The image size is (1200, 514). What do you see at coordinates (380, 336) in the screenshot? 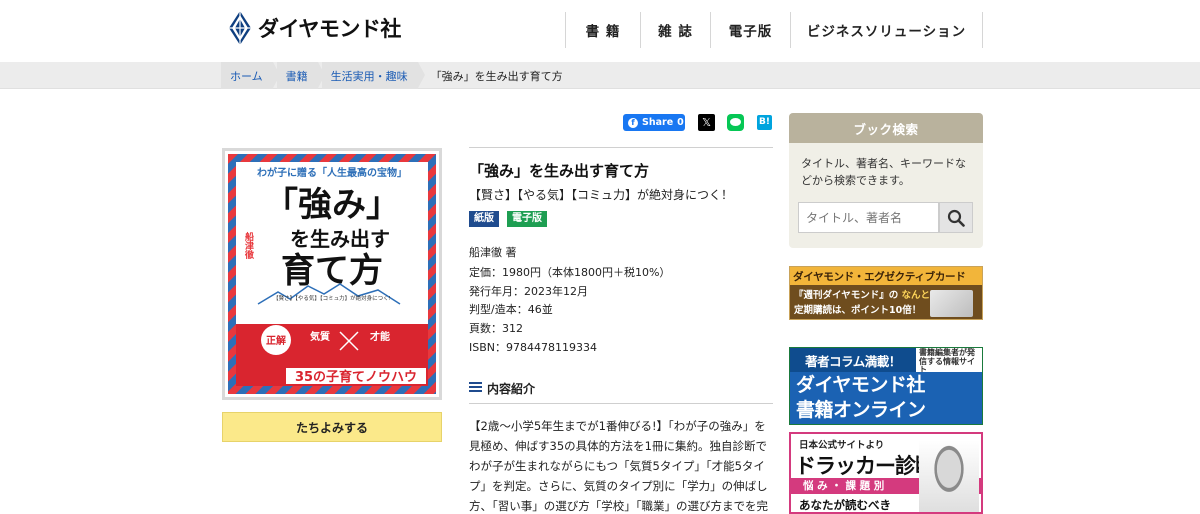
I see `svg-text: 才能` at bounding box center [380, 336].